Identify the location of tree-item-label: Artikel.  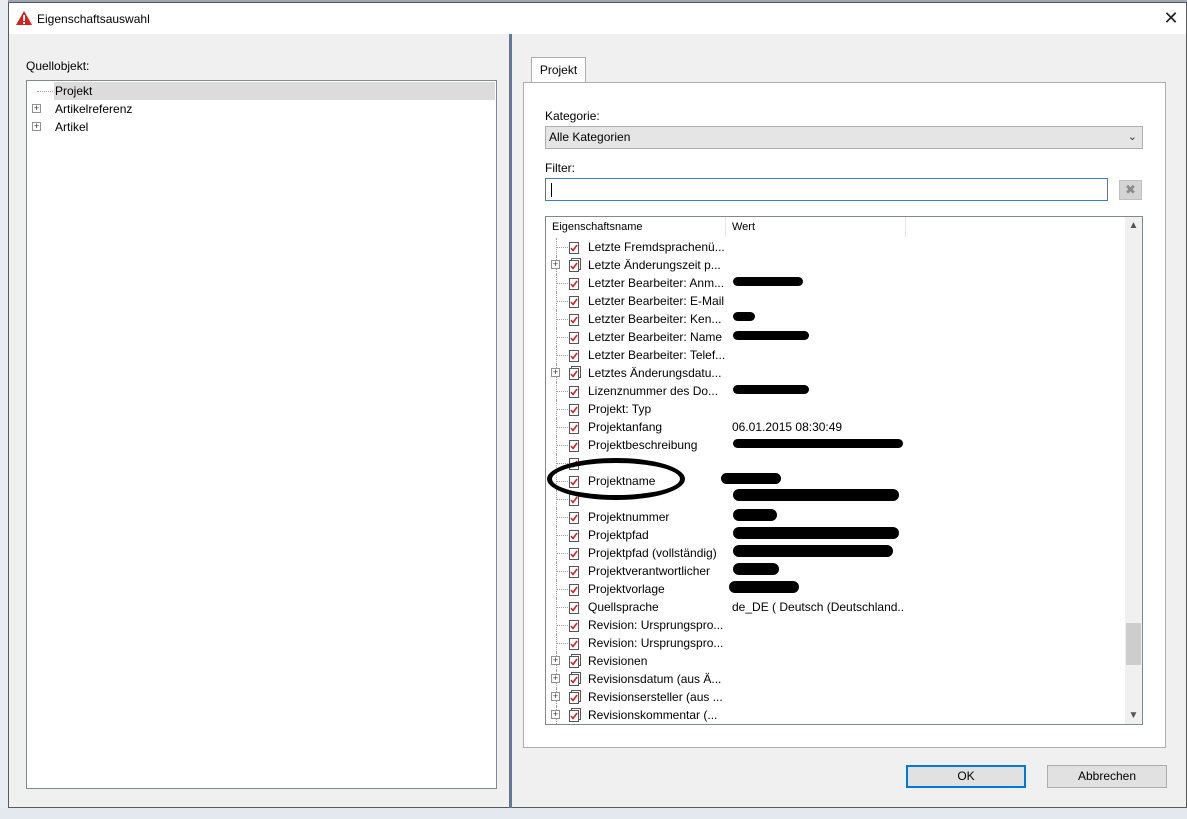
(72, 127).